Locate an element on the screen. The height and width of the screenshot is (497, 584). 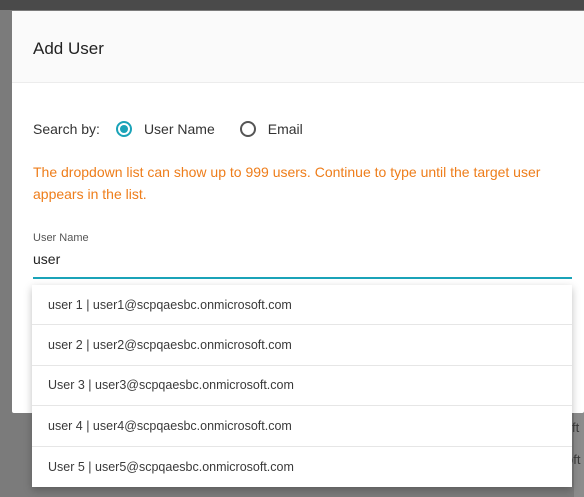
dropdown-item: user 4 | user4@scpqaesbc.onmicrosoft.com is located at coordinates (302, 426).